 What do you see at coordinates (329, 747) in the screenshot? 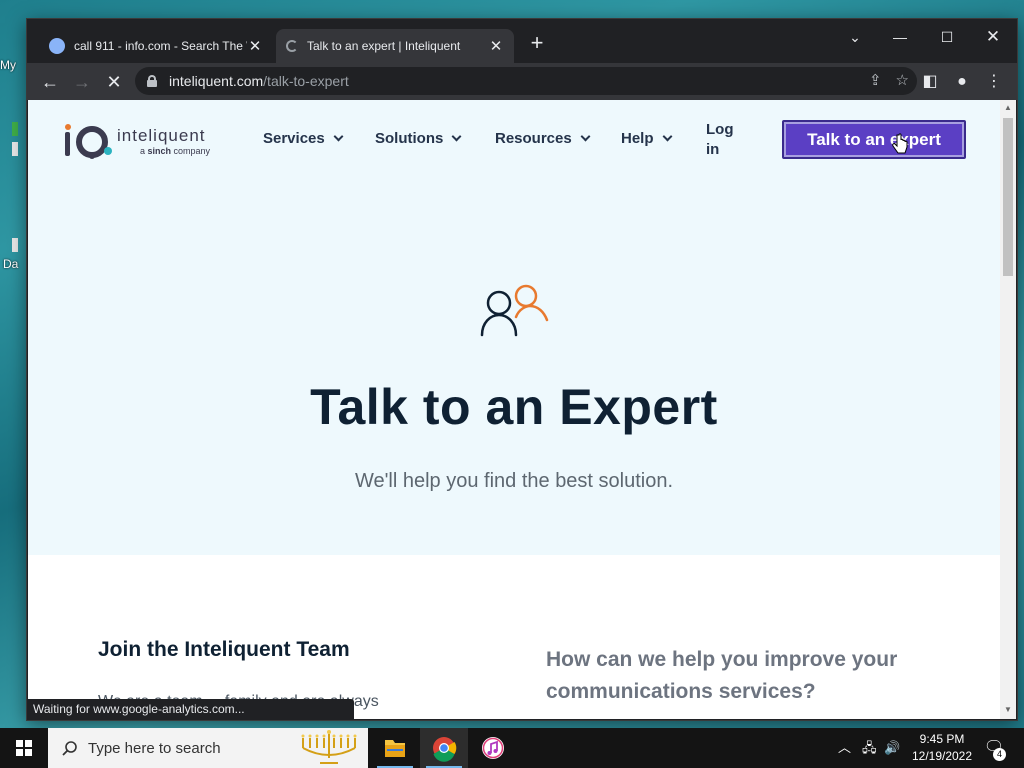
I see `menorah-icon` at bounding box center [329, 747].